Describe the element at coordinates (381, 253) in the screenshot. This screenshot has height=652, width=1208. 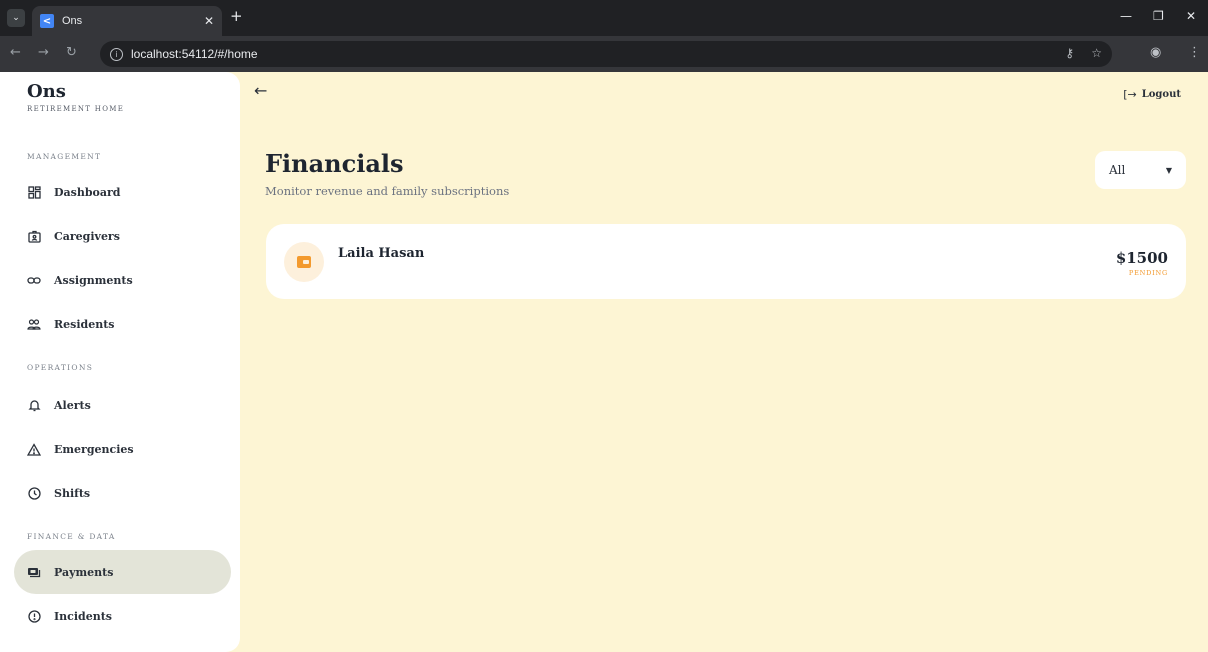
I see `payer-name: Laila Hasan` at that location.